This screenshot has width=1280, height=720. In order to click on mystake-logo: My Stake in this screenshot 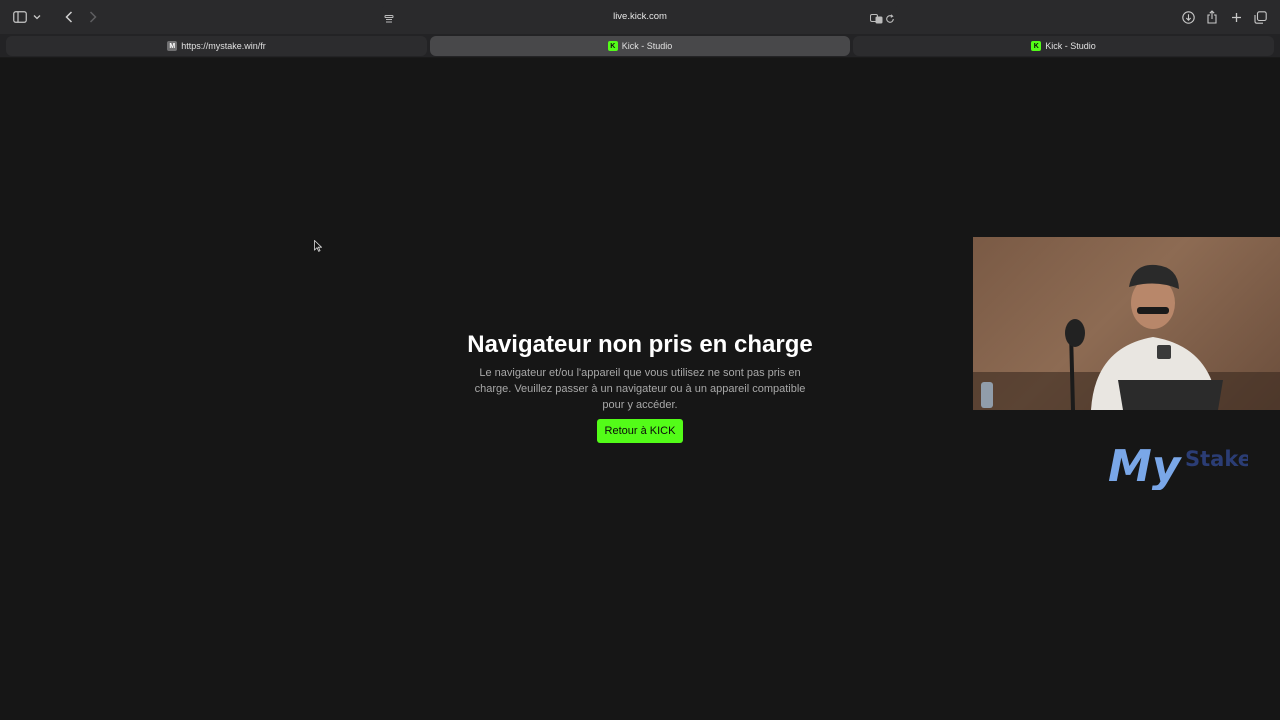, I will do `click(1180, 466)`.